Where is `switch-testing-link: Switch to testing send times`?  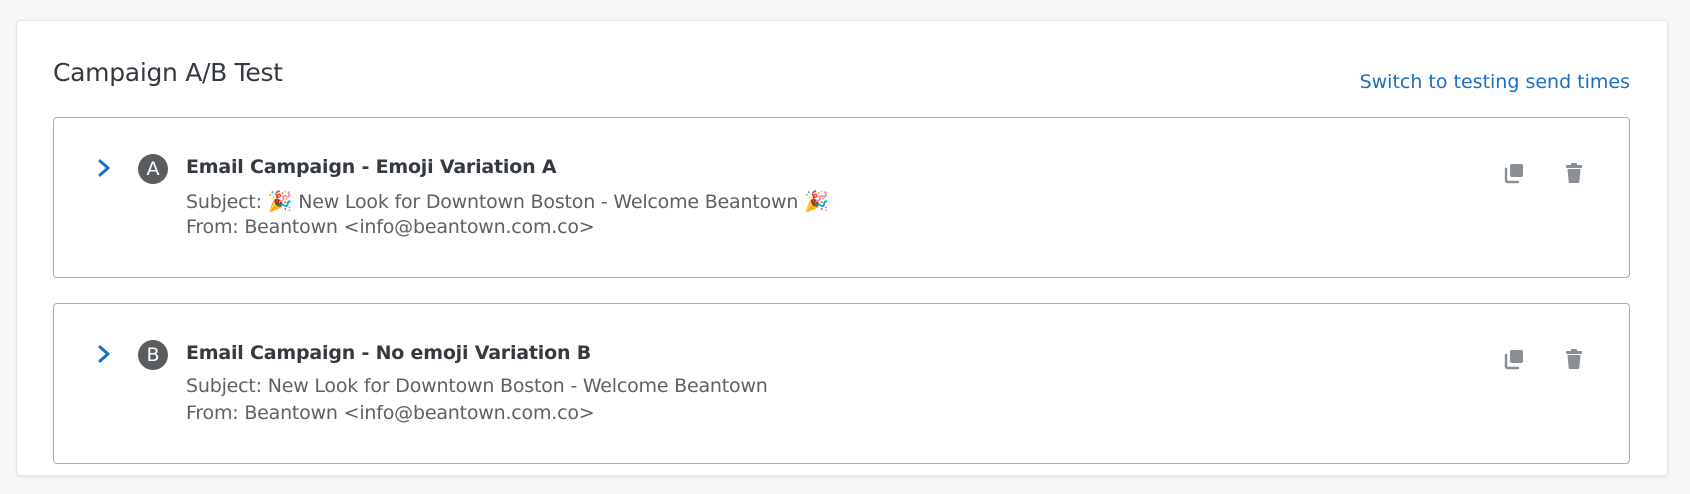
switch-testing-link: Switch to testing send times is located at coordinates (1495, 82).